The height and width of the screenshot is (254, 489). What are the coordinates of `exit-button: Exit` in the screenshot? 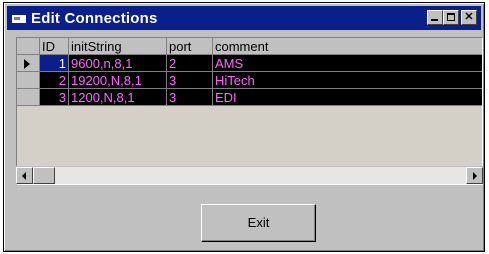 It's located at (258, 223).